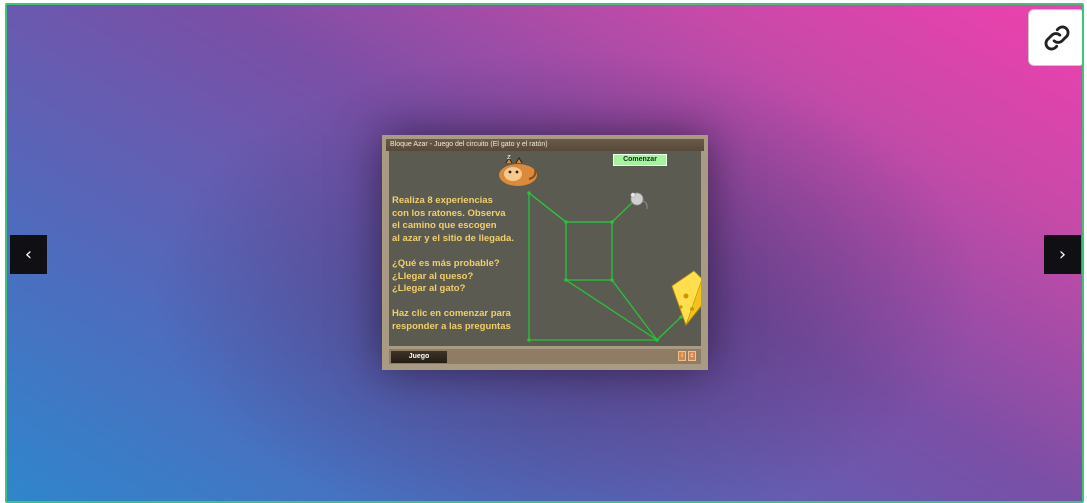 The height and width of the screenshot is (503, 1087). What do you see at coordinates (682, 356) in the screenshot?
I see `info-button: i` at bounding box center [682, 356].